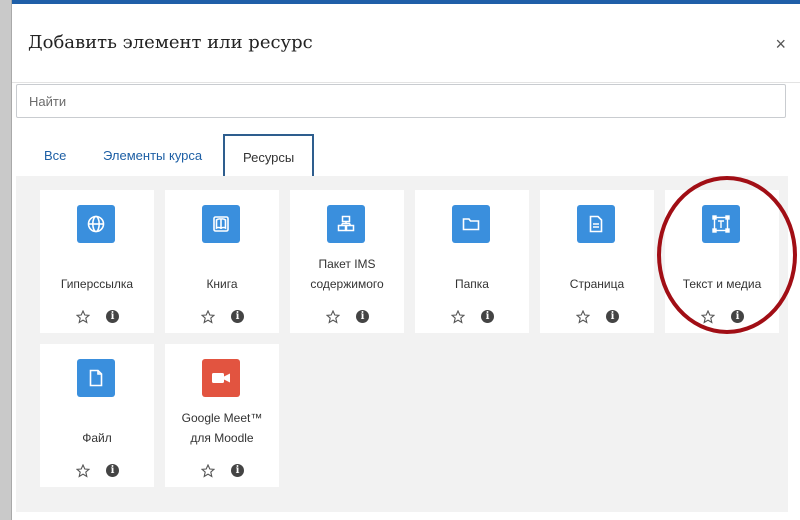  Describe the element at coordinates (222, 261) in the screenshot. I see `tile-book: Книга i` at that location.